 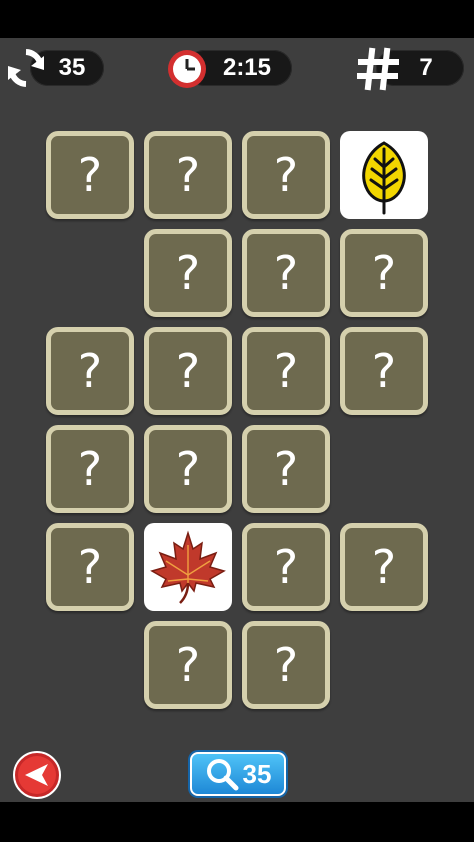 I want to click on tile-r4-c3: ?, so click(x=286, y=469).